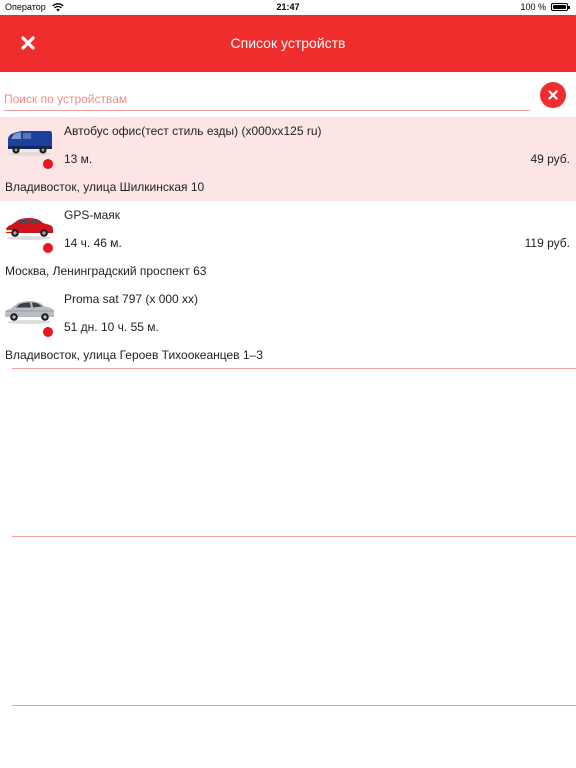 Image resolution: width=576 pixels, height=768 pixels. I want to click on device-name: GPS-маяк, so click(92, 215).